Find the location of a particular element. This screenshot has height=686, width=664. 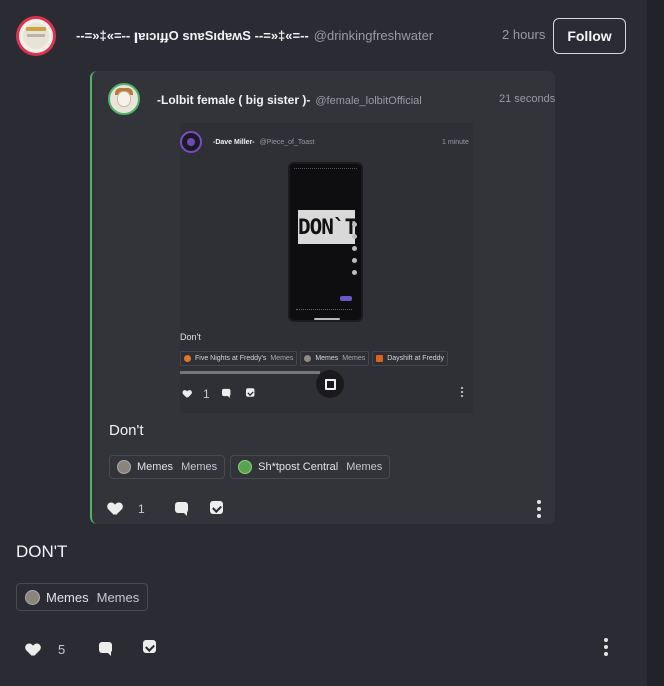

video-text: DON`T is located at coordinates (327, 227).